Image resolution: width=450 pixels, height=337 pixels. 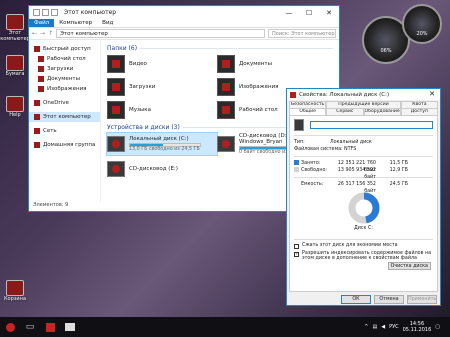 I want to click on nav-desktop: Рабочий стол, so click(x=64, y=59).